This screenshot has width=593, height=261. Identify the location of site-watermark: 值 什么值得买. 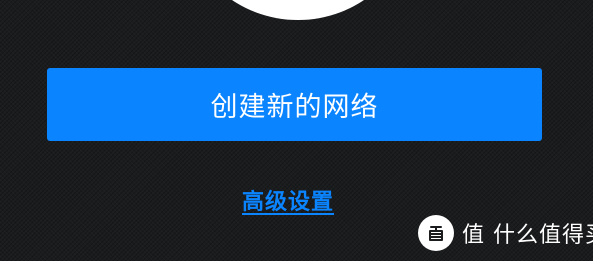
(505, 233).